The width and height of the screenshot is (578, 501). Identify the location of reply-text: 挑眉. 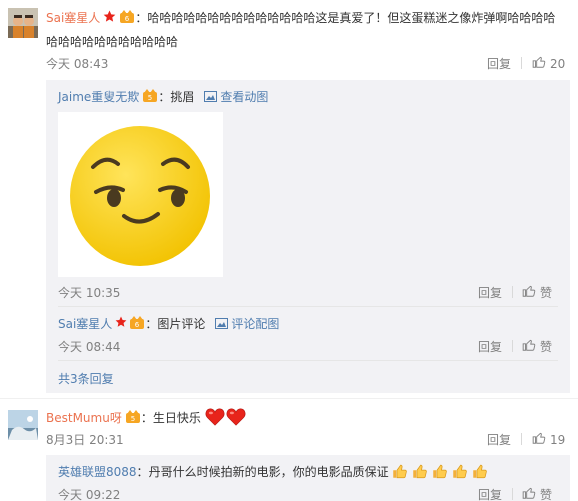
(182, 97).